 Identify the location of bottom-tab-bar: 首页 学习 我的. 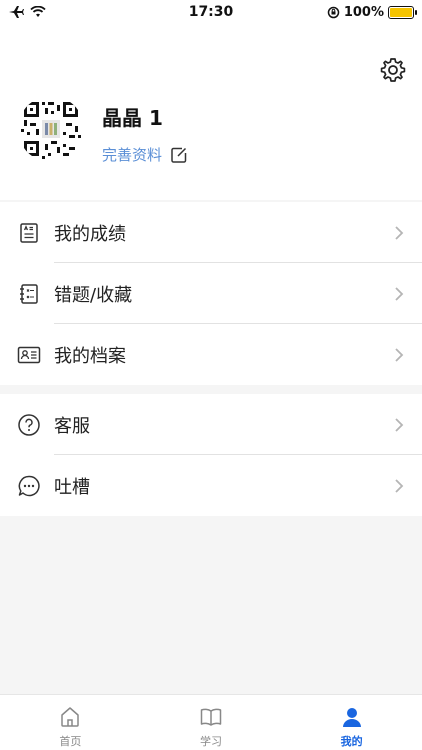
(211, 722).